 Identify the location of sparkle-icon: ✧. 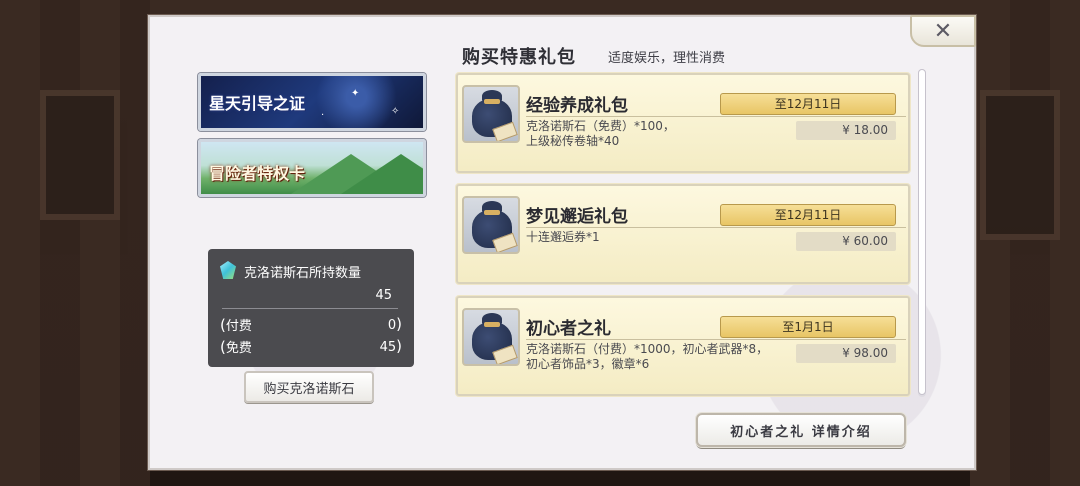
(395, 111).